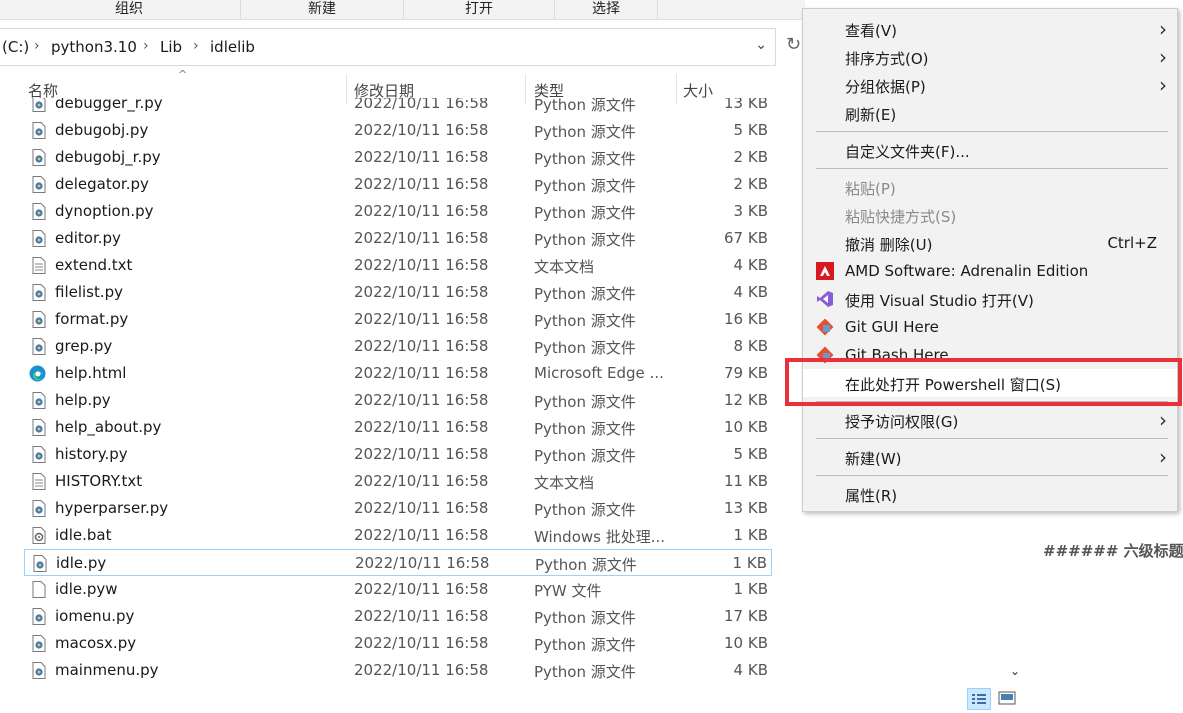 This screenshot has width=1183, height=713. What do you see at coordinates (129, 9) in the screenshot?
I see `ribbon-group-organize: 组织` at bounding box center [129, 9].